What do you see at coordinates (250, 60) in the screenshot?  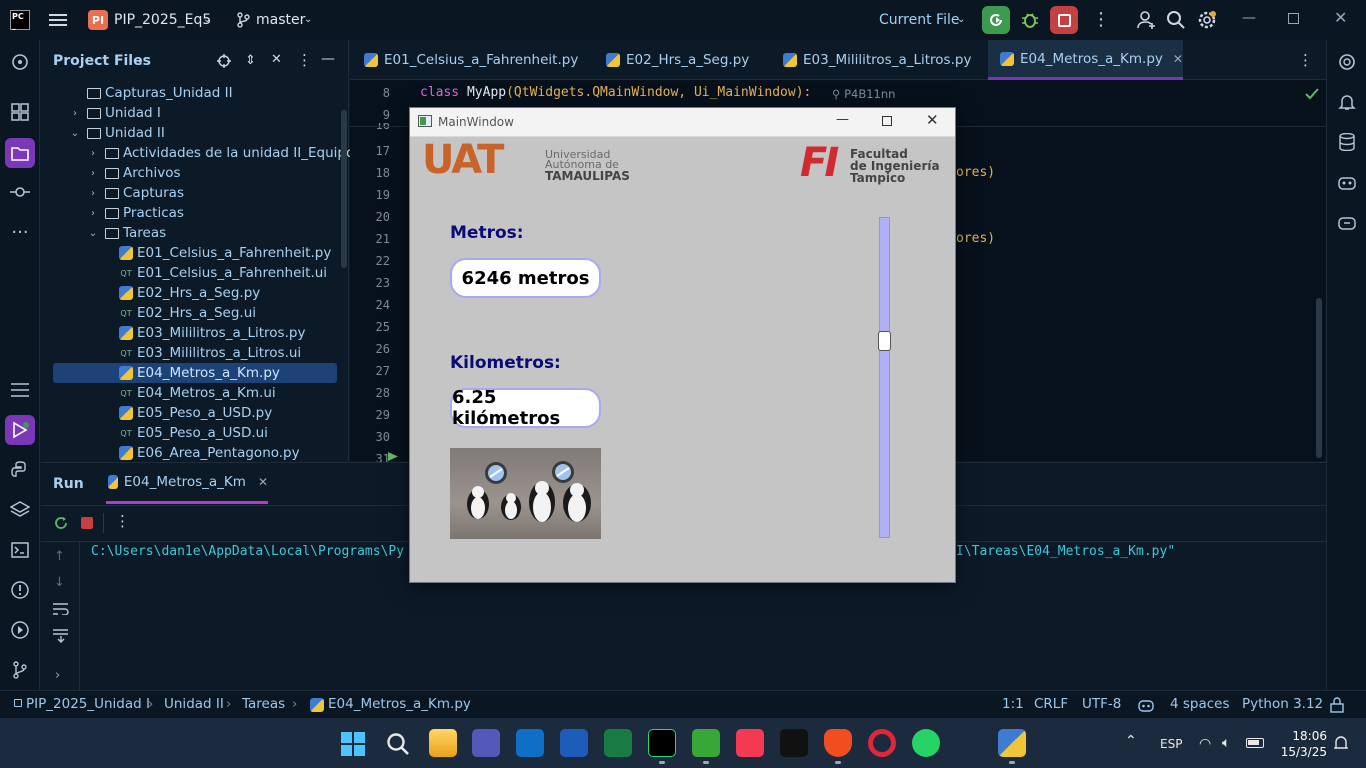 I see `expand-all-icon: ⇕` at bounding box center [250, 60].